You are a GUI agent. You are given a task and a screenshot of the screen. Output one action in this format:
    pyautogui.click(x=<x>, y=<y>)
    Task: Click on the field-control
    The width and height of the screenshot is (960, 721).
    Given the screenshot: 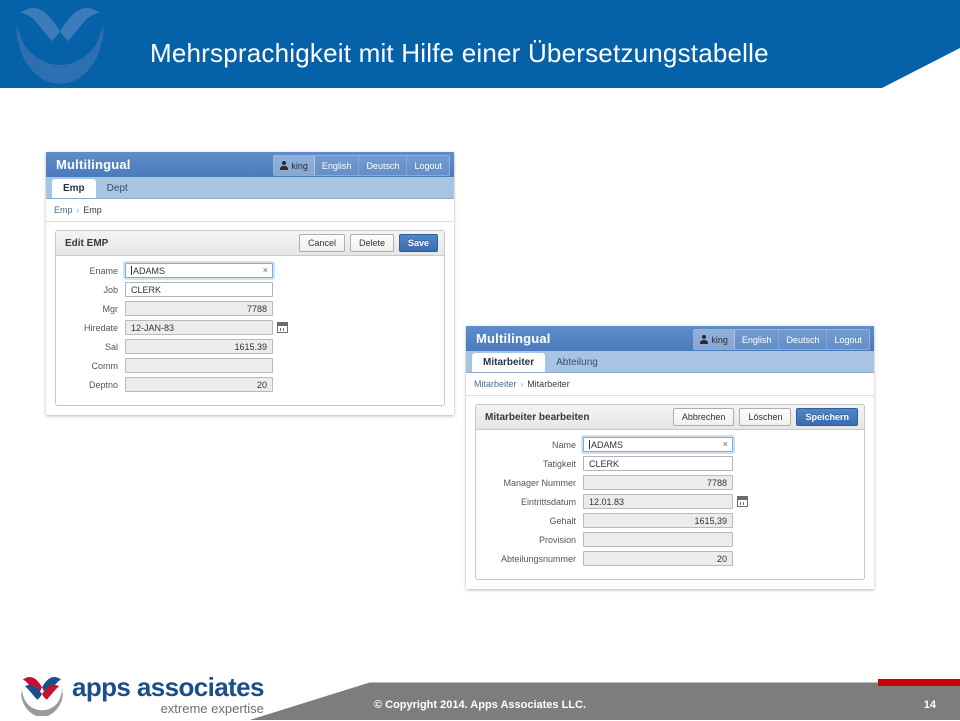 What is the action you would take?
    pyautogui.click(x=658, y=539)
    